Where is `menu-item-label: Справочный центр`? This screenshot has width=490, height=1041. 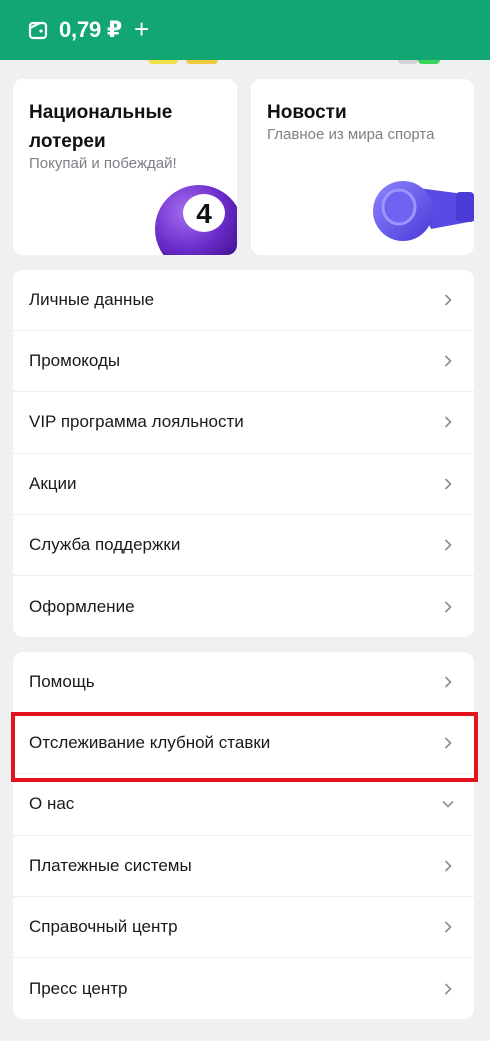
menu-item-label: Справочный центр is located at coordinates (103, 926).